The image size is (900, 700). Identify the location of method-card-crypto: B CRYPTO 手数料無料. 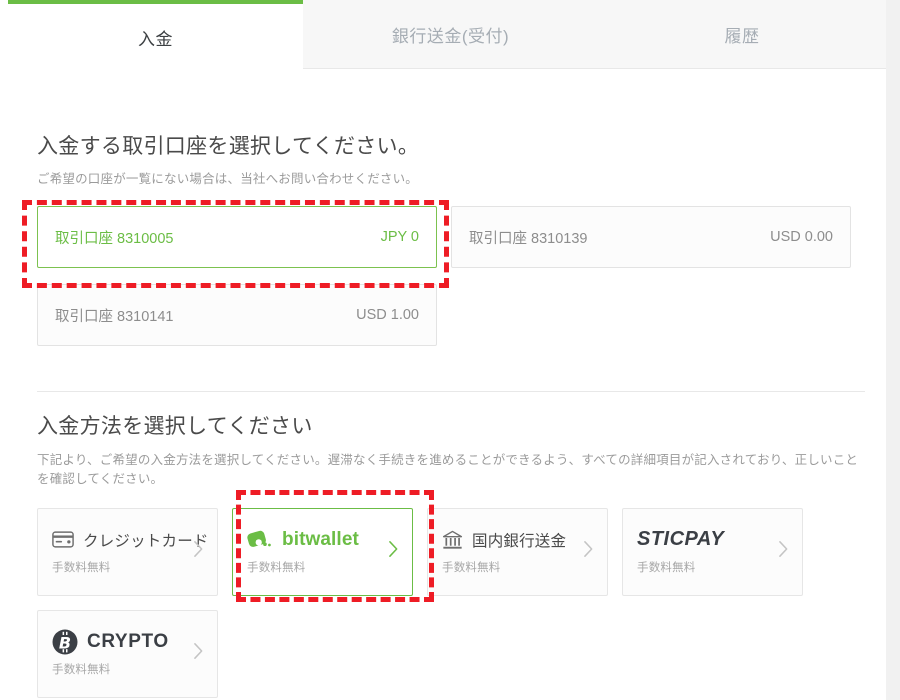
(127, 653).